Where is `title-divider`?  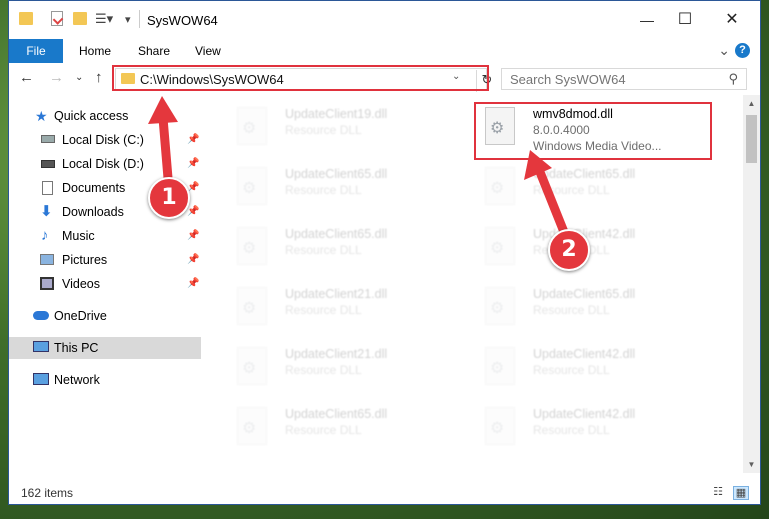
title-divider is located at coordinates (139, 19).